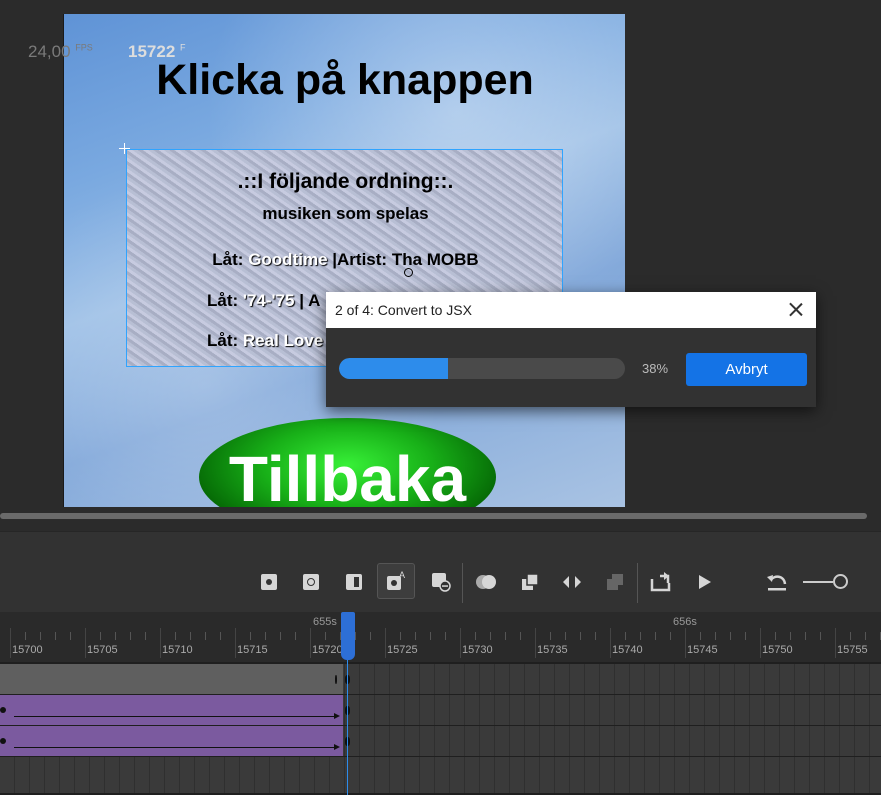 Image resolution: width=881 pixels, height=795 pixels. Describe the element at coordinates (348, 636) in the screenshot. I see `playhead-handle` at that location.